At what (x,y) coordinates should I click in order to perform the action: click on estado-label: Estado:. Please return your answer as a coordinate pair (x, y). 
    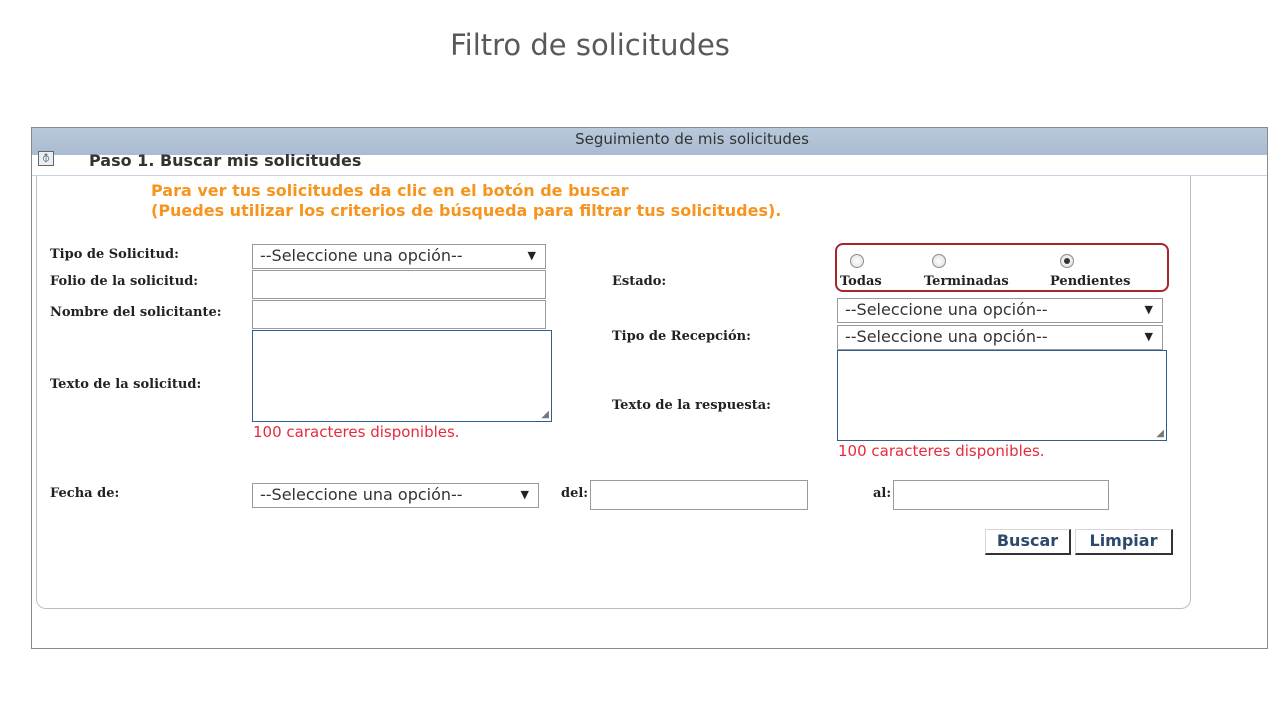
    Looking at the image, I should click on (639, 281).